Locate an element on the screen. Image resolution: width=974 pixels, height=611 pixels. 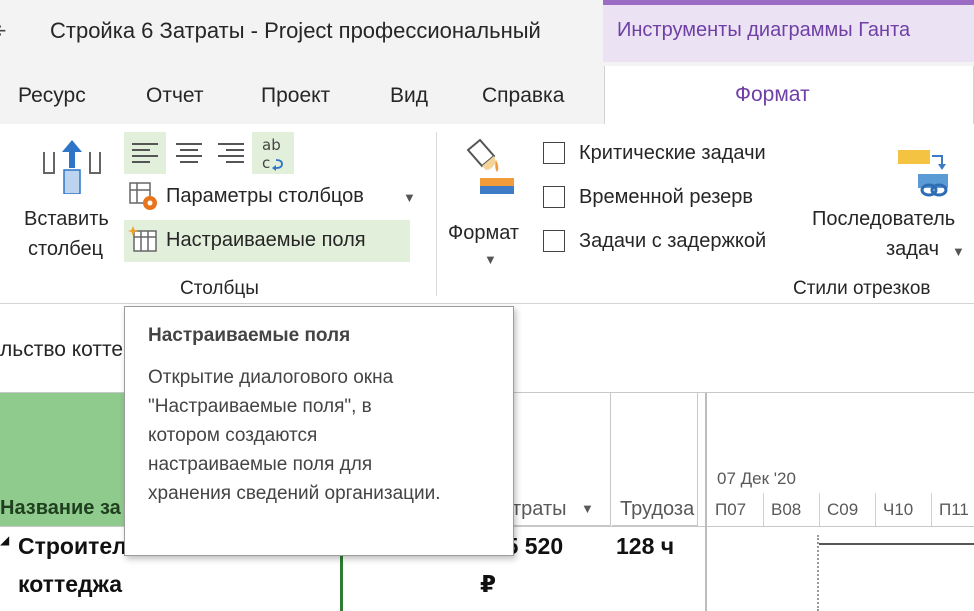
align-right-button is located at coordinates (231, 153).